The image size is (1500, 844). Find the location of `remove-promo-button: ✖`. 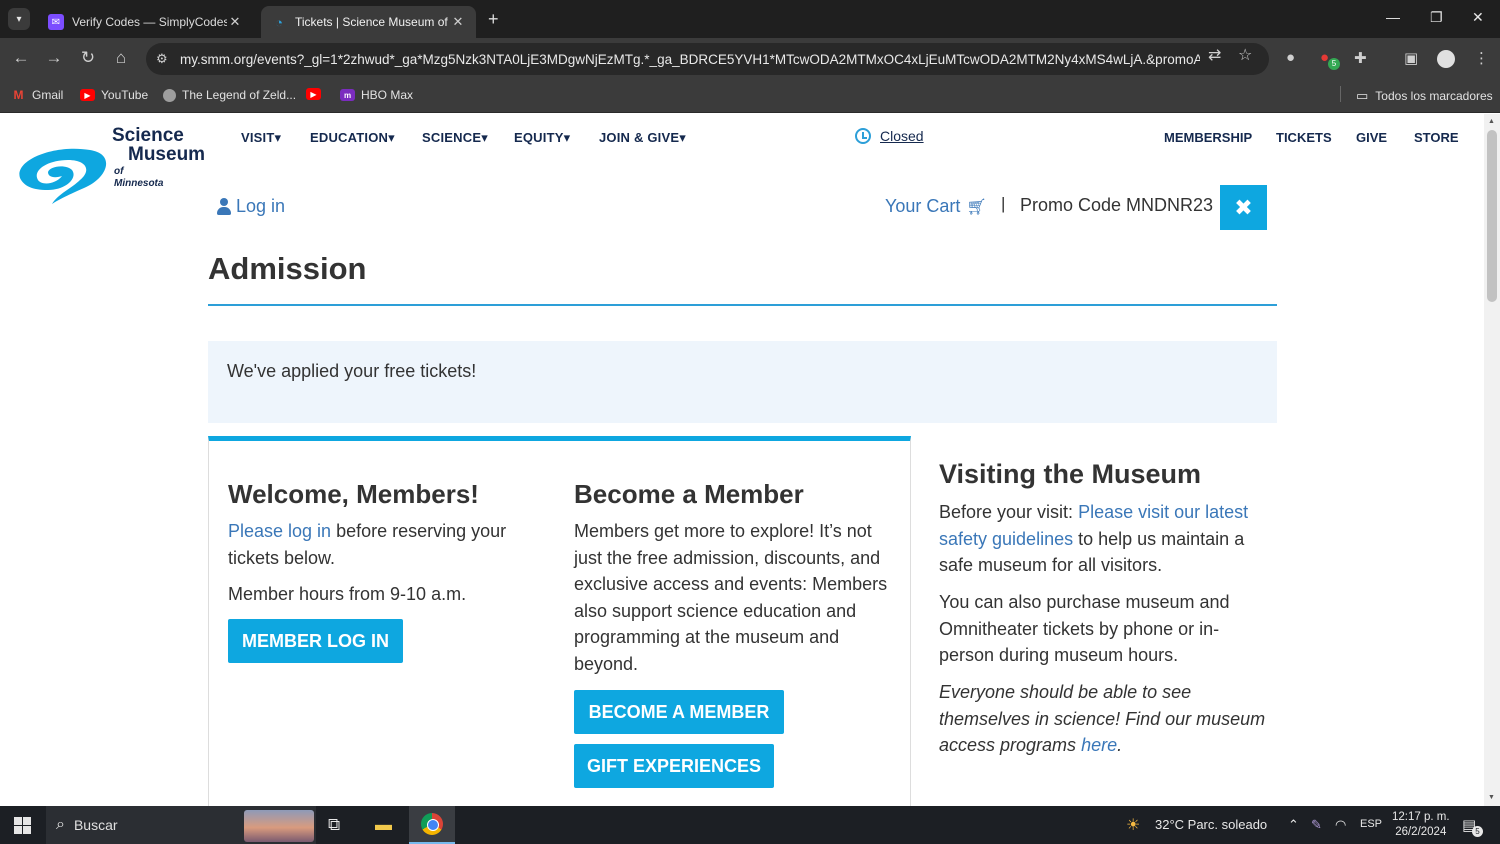

remove-promo-button: ✖ is located at coordinates (1243, 207).